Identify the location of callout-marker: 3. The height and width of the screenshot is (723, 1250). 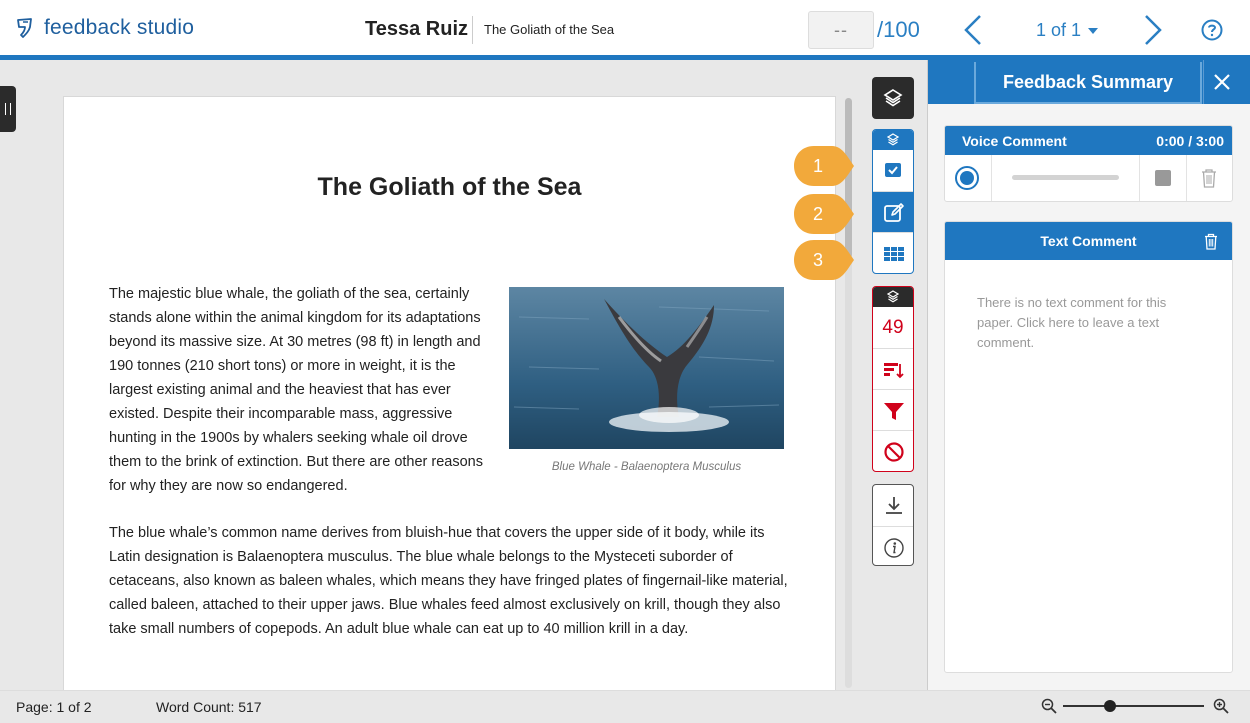
(823, 260).